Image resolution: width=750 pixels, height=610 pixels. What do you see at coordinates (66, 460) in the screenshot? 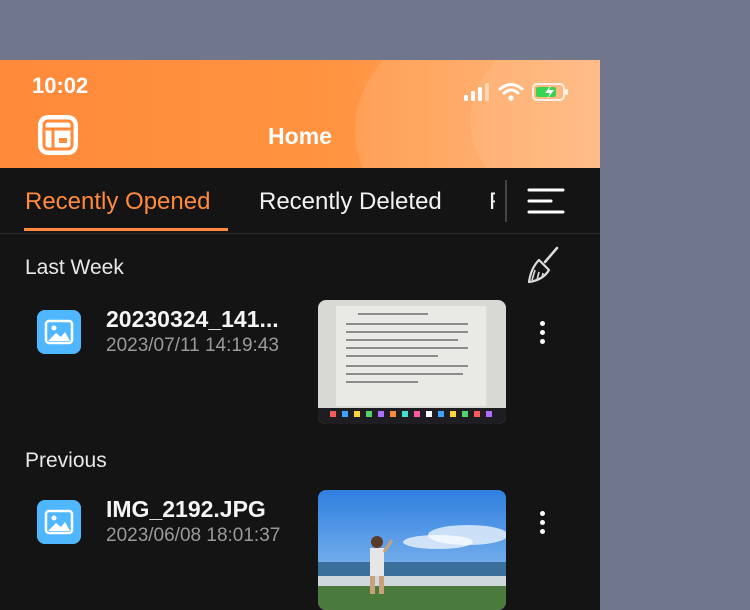
I see `section-title-previous: Previous` at bounding box center [66, 460].